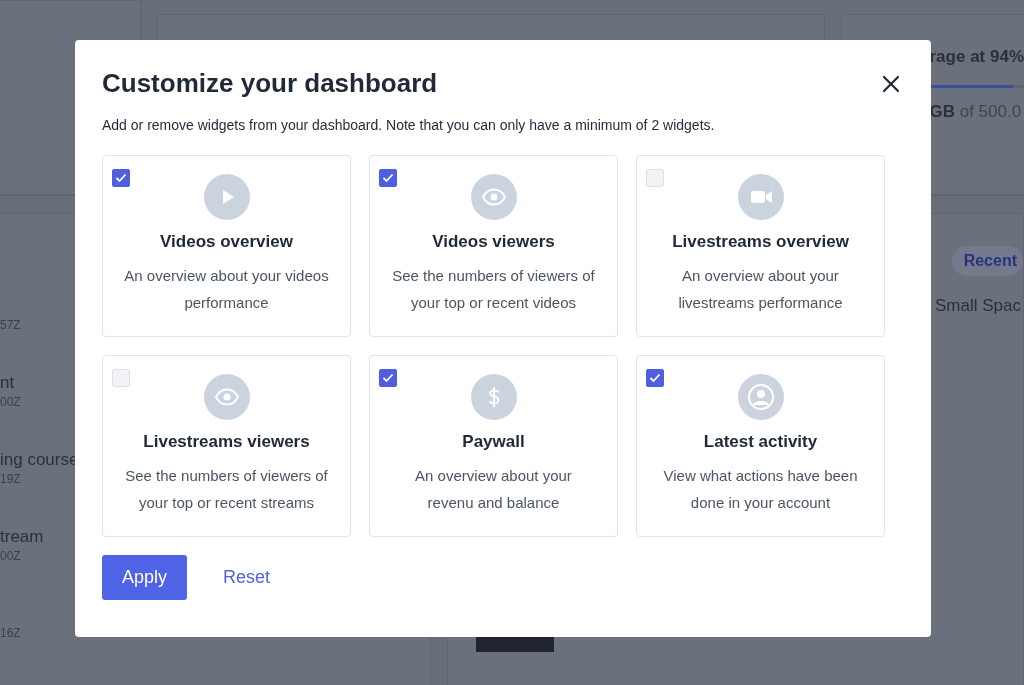  Describe the element at coordinates (760, 289) in the screenshot. I see `widget-description: An overview about your livestreams performance` at that location.